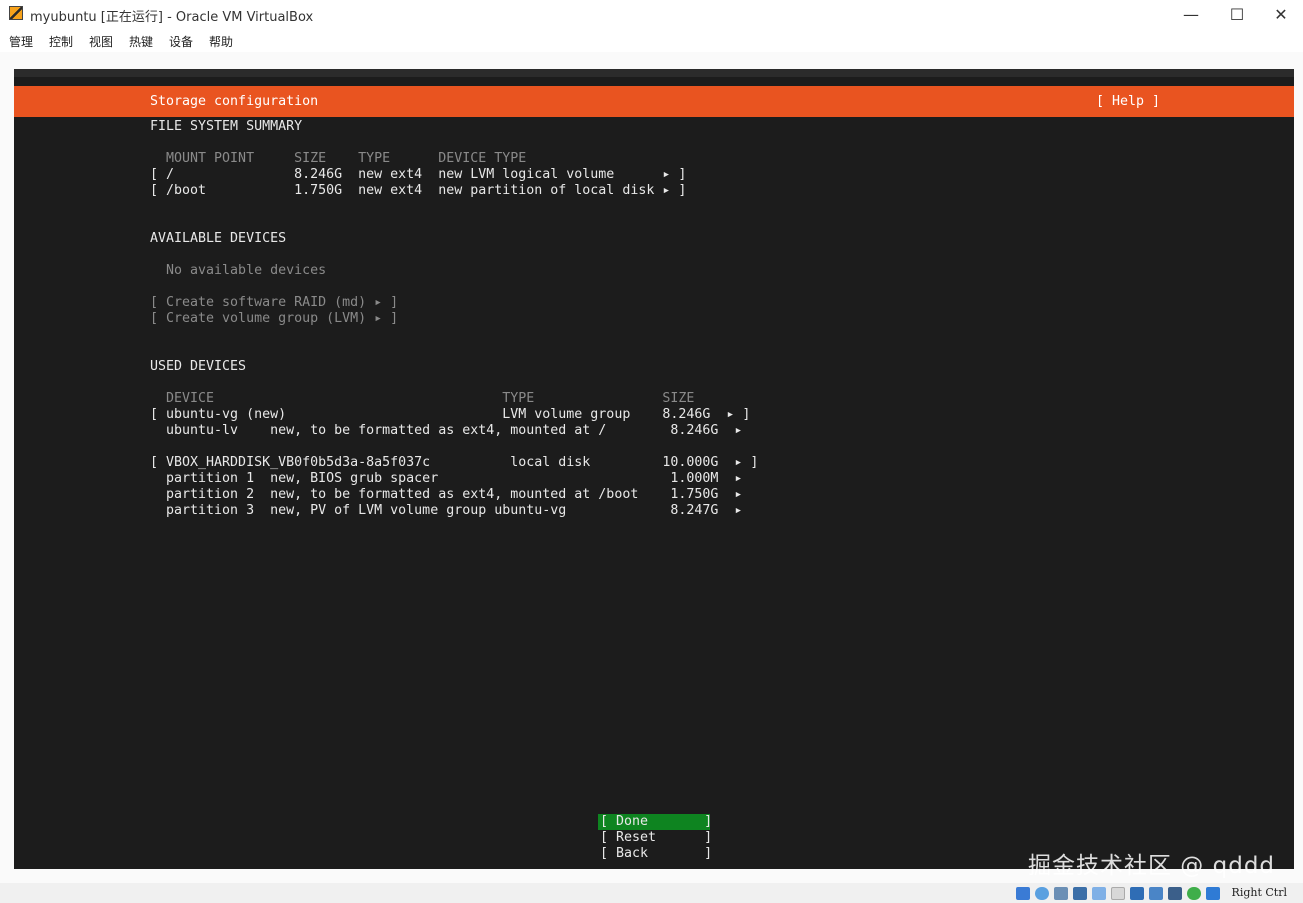 The height and width of the screenshot is (903, 1303). What do you see at coordinates (218, 238) in the screenshot?
I see `available-heading: AVAILABLE DEVICES` at bounding box center [218, 238].